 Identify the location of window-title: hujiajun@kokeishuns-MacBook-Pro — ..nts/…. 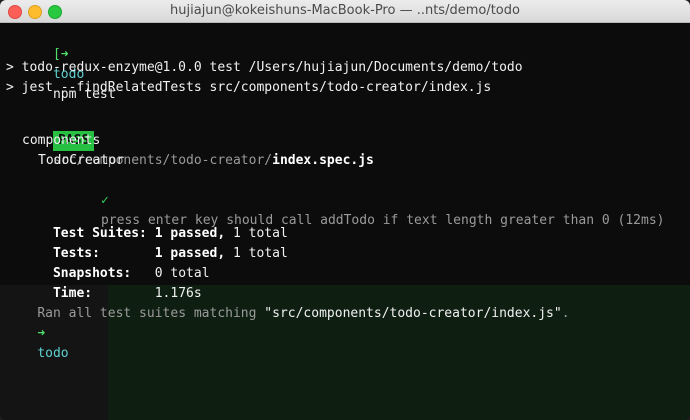
(345, 10).